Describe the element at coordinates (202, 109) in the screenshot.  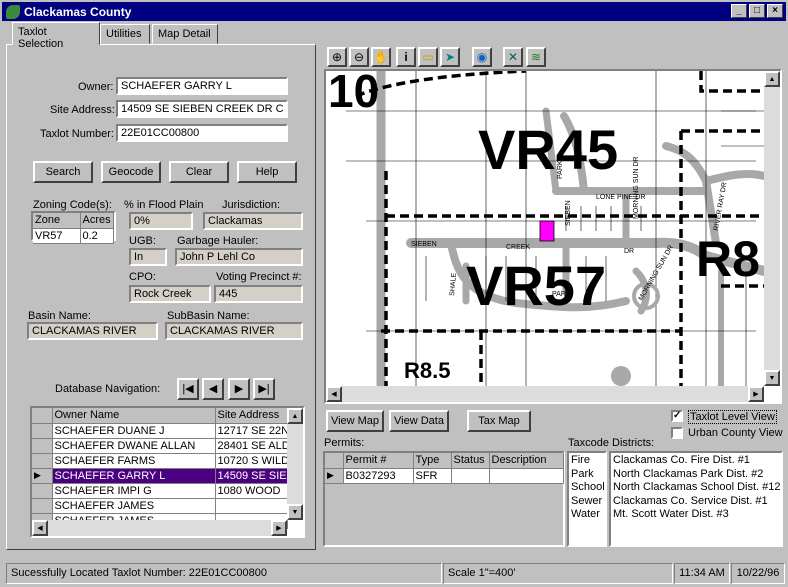
I see `site-address-field: 14509 SE SIEBEN CREEK DR C` at that location.